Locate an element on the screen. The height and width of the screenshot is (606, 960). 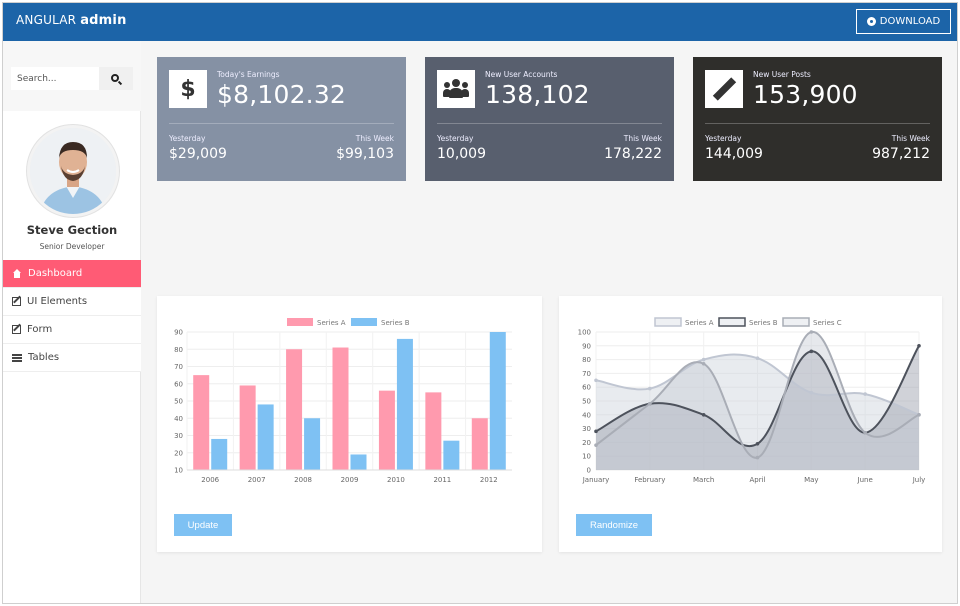
top-navbar: ANGULAR admin DOWNLOAD is located at coordinates (480, 22).